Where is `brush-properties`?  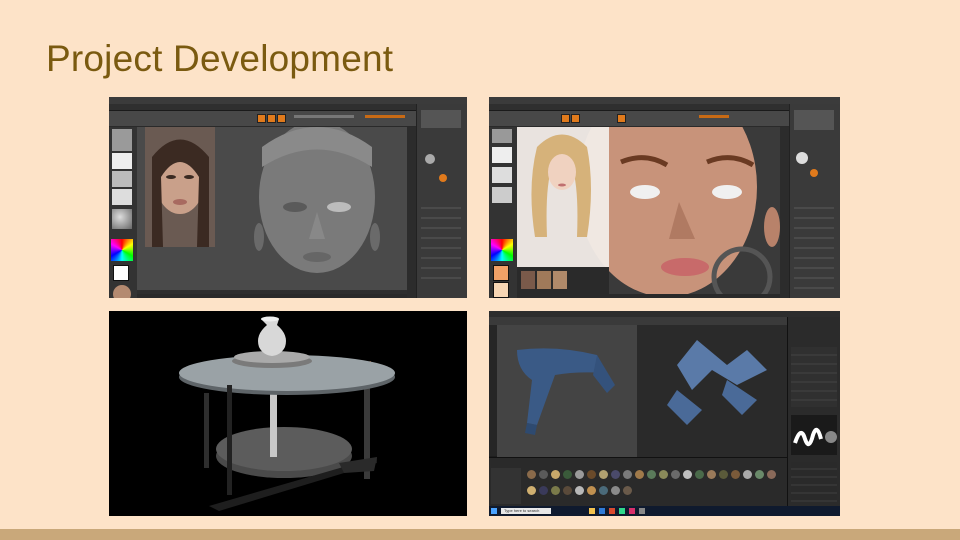 brush-properties is located at coordinates (814, 482).